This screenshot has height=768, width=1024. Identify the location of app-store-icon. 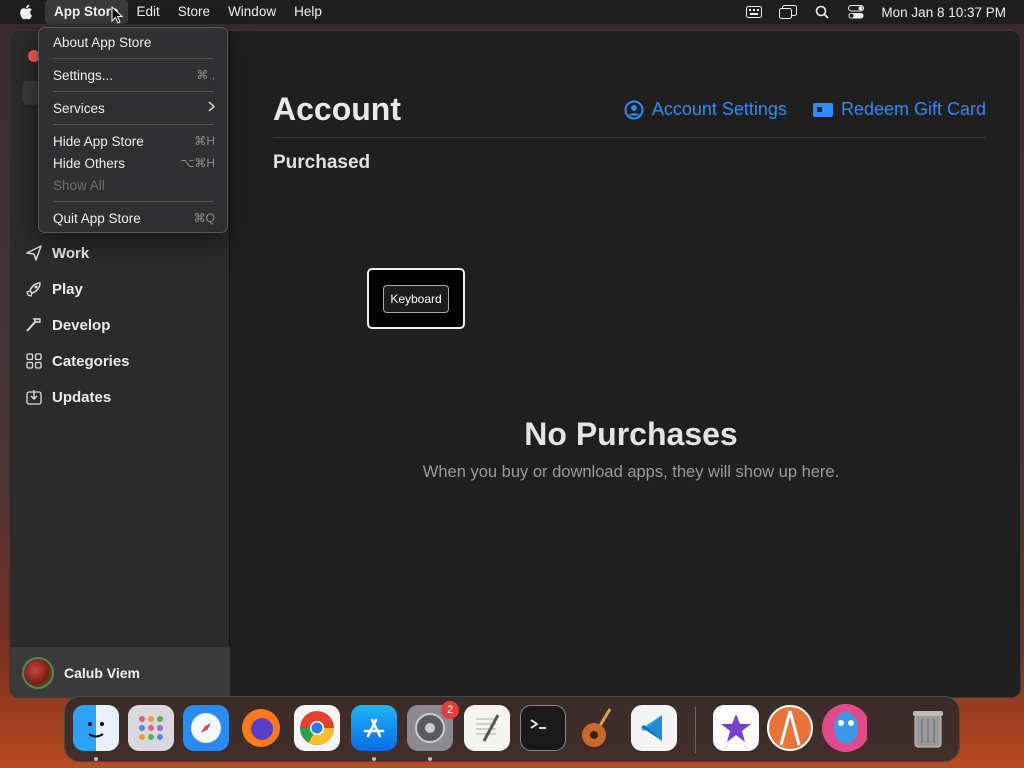
(374, 728).